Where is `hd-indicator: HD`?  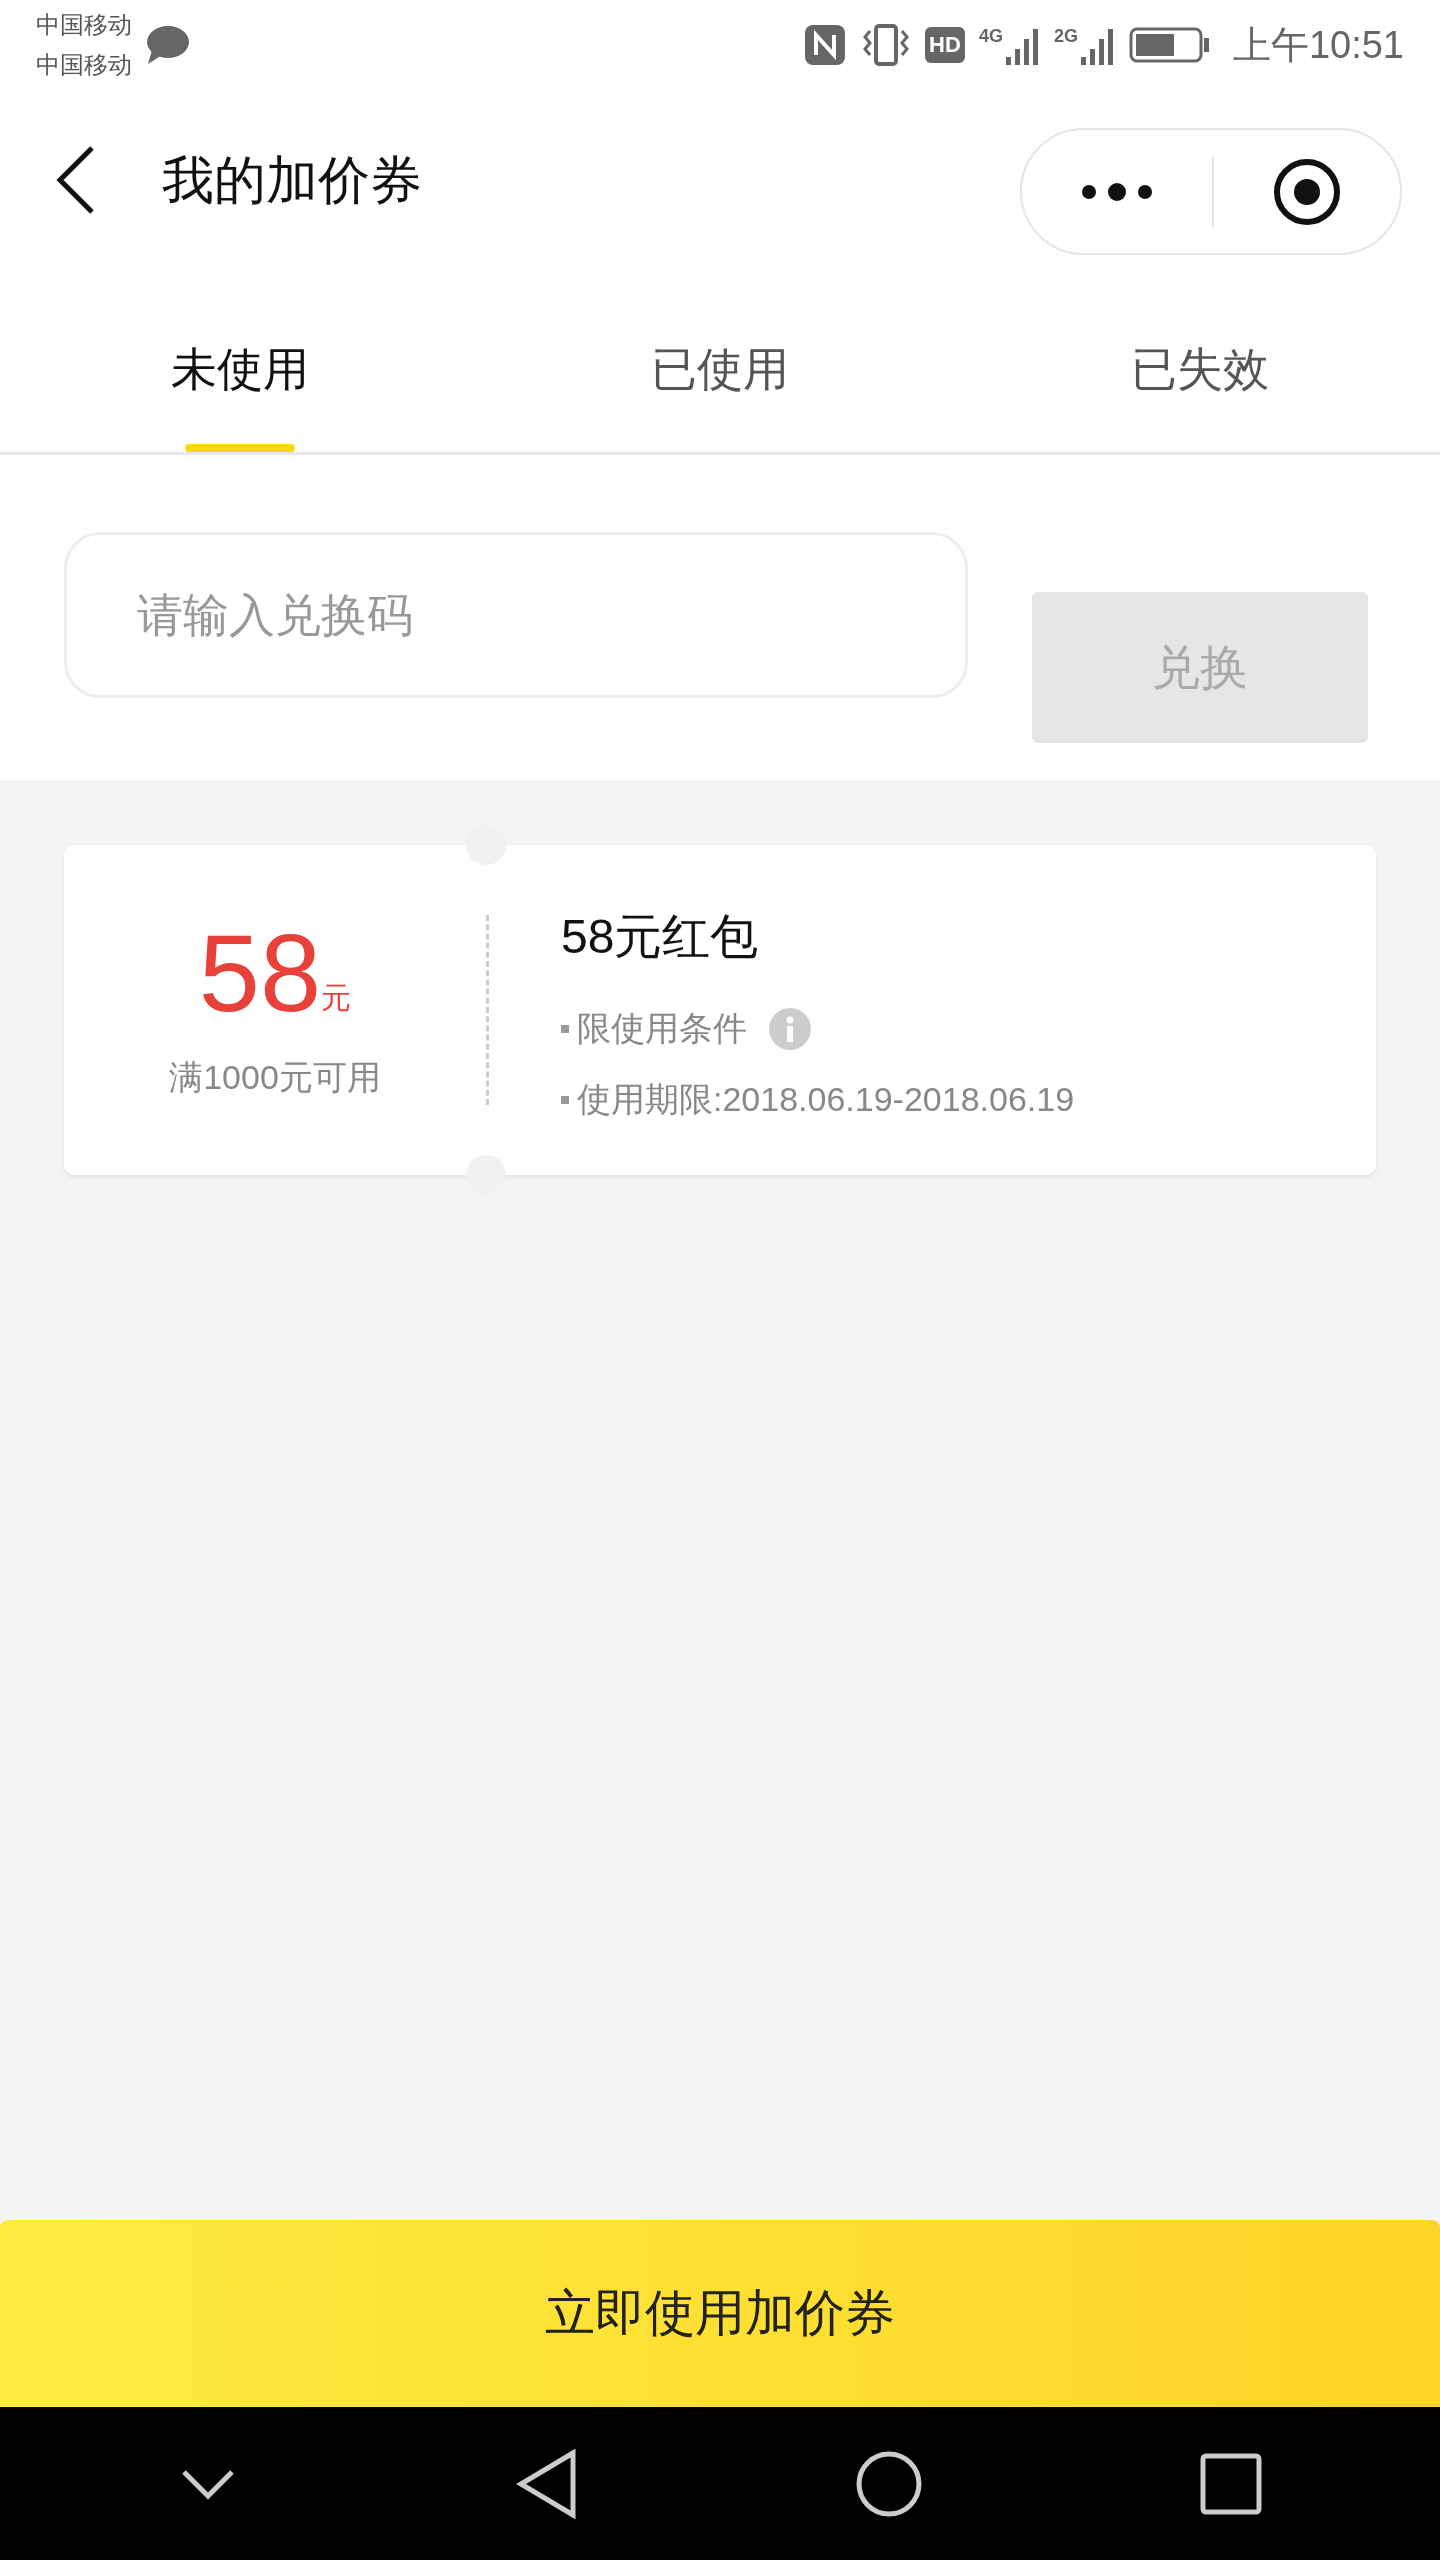
hd-indicator: HD is located at coordinates (945, 45).